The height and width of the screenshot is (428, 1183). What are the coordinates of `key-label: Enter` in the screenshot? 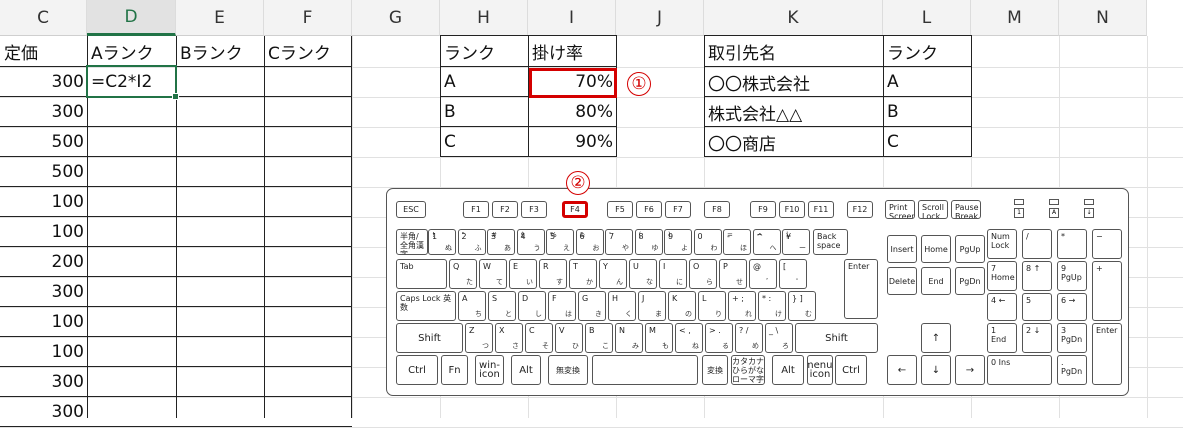 It's located at (859, 266).